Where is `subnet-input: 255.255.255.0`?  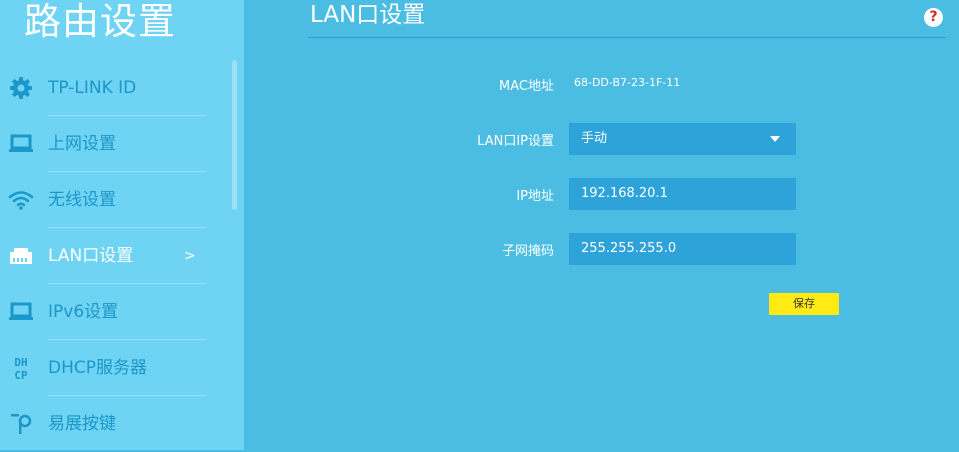 subnet-input: 255.255.255.0 is located at coordinates (682, 249).